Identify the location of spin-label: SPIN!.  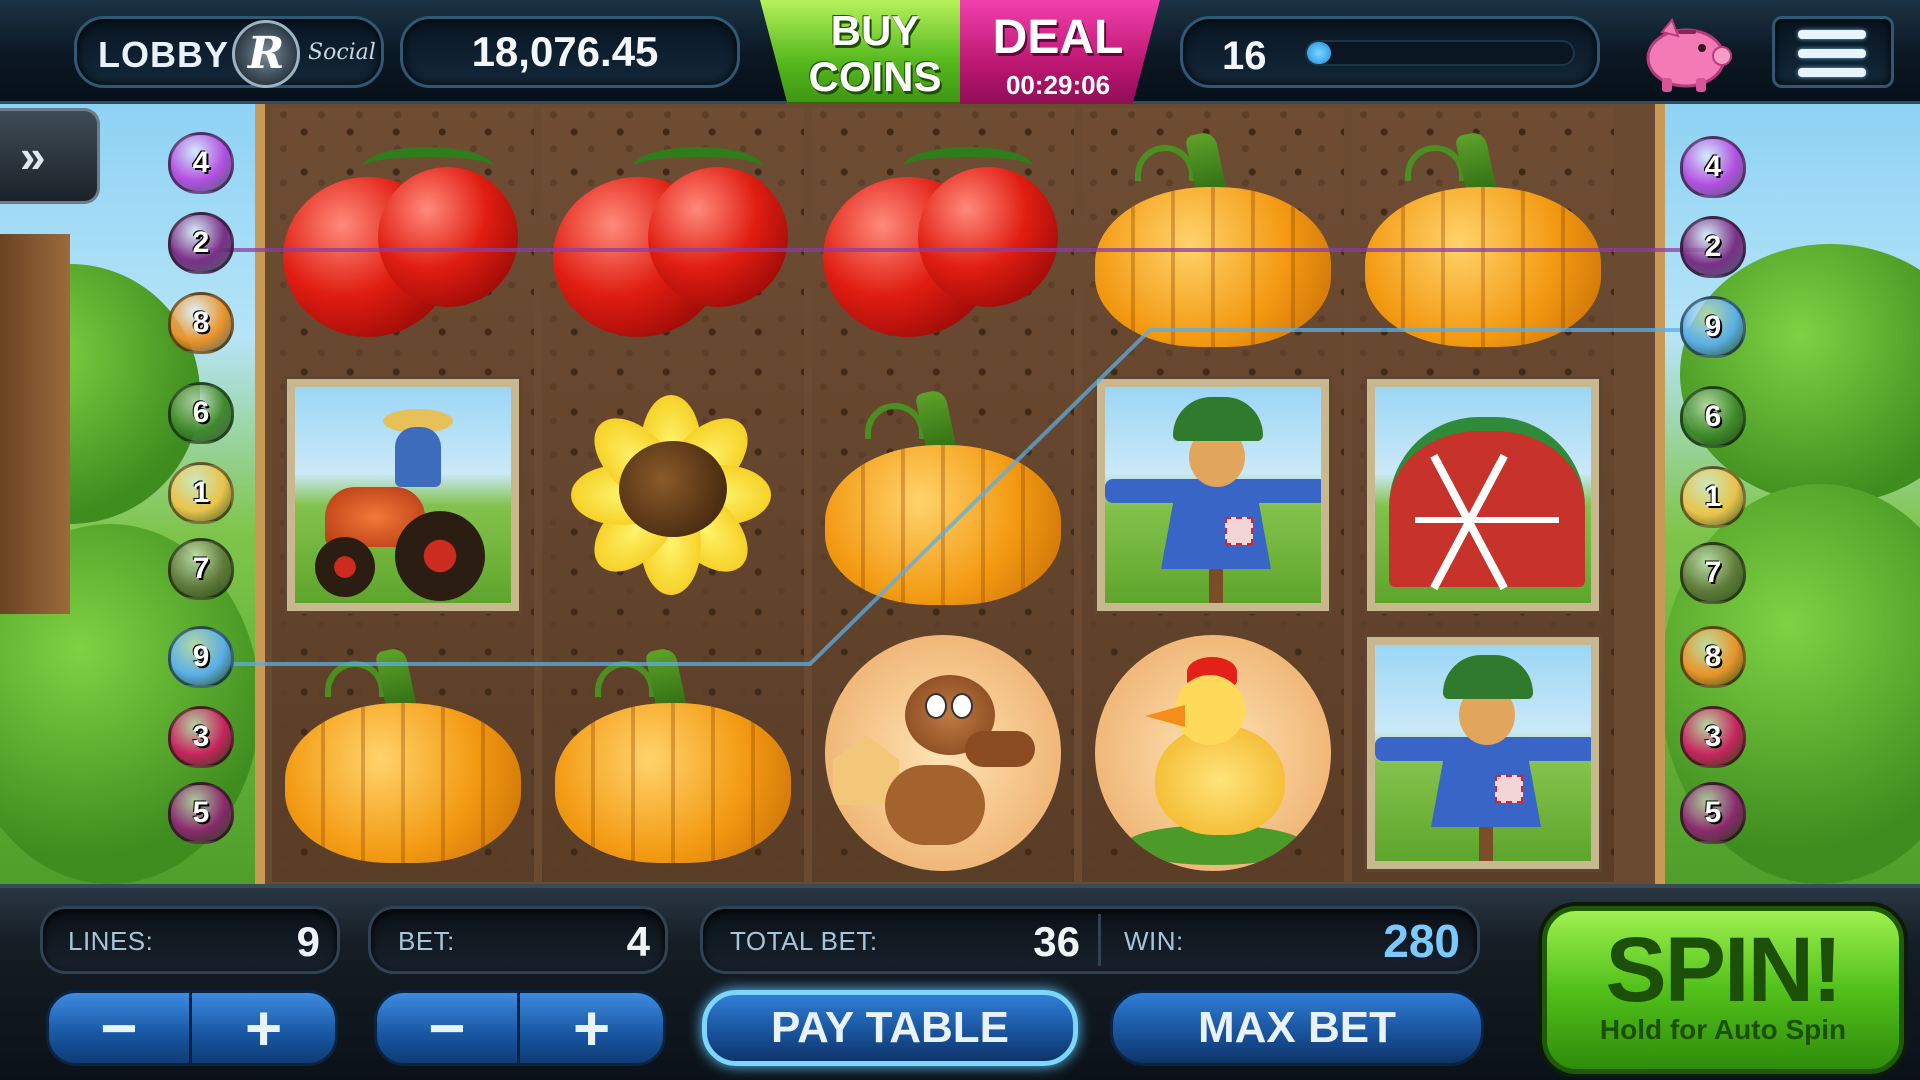
(1723, 970).